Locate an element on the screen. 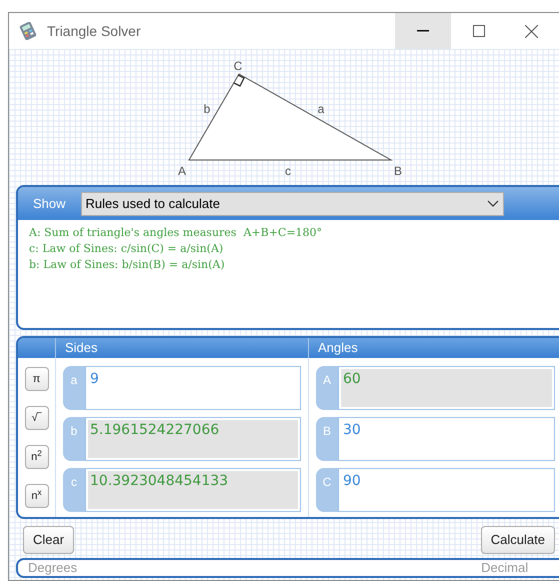 The image size is (559, 581). side-label: b is located at coordinates (207, 109).